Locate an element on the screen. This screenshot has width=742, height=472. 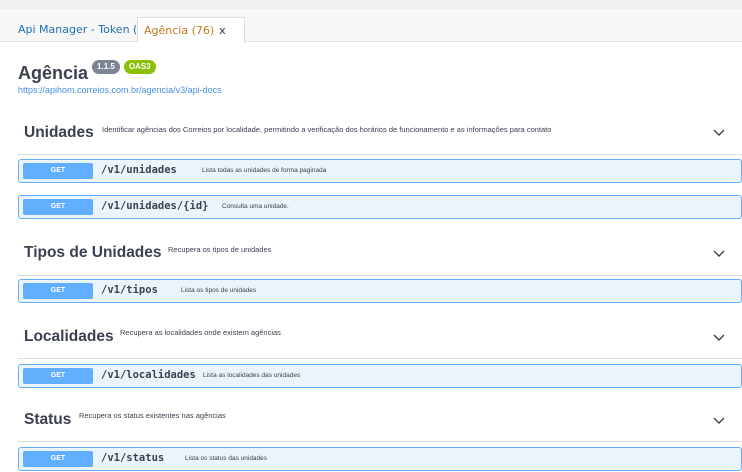
section-title: Unidades is located at coordinates (59, 132).